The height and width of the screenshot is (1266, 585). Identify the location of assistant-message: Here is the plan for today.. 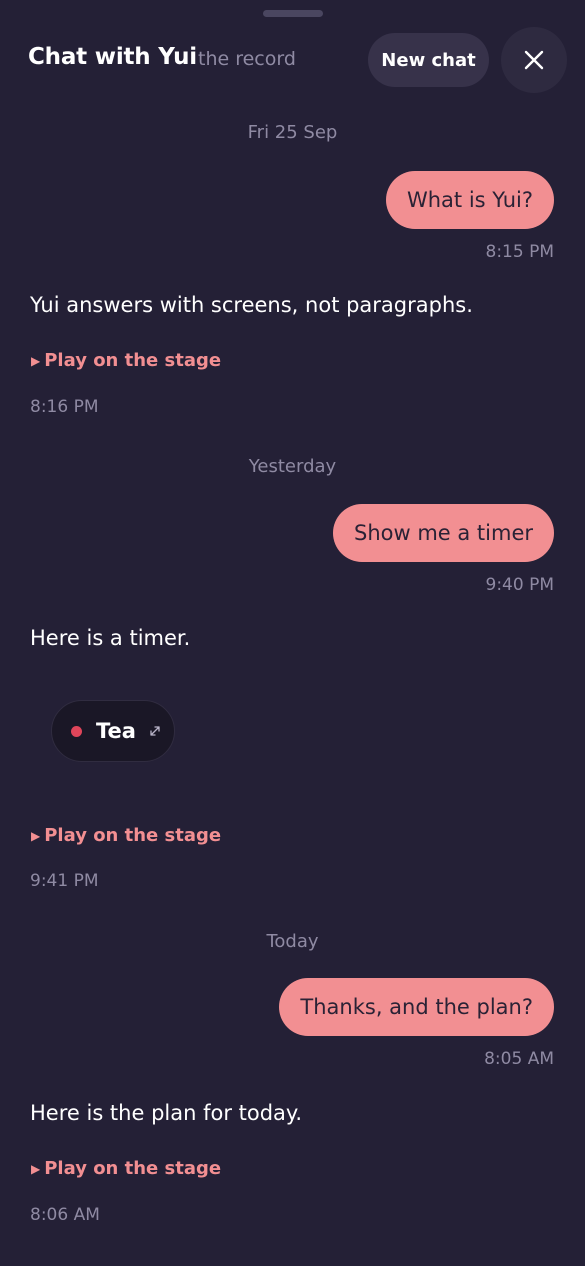
(166, 1113).